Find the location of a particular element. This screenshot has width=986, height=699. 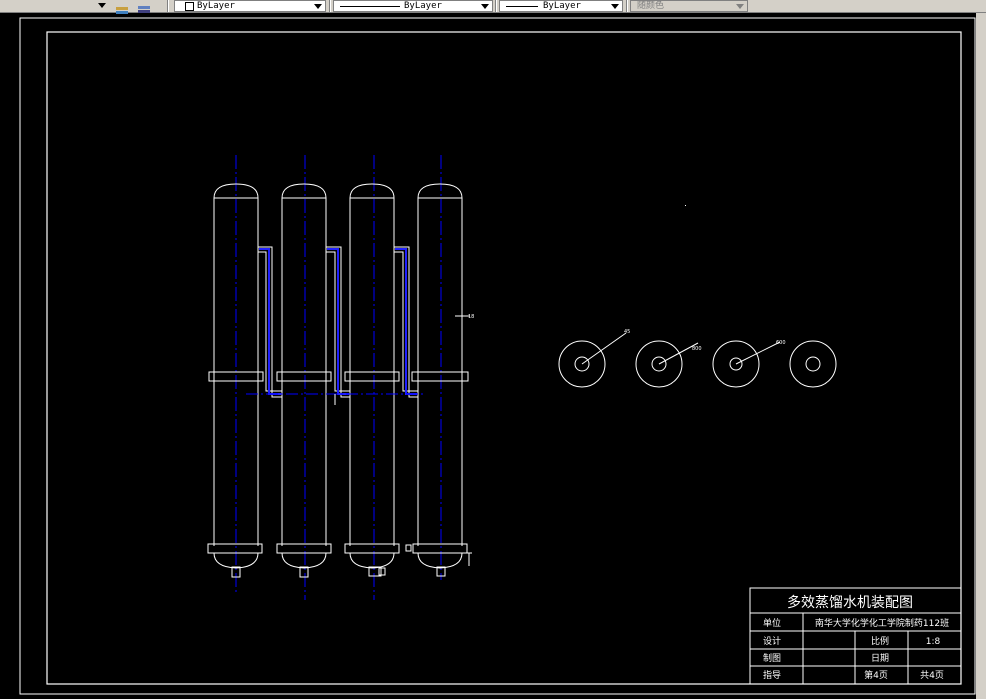

layer-state-icon is located at coordinates (144, 6).